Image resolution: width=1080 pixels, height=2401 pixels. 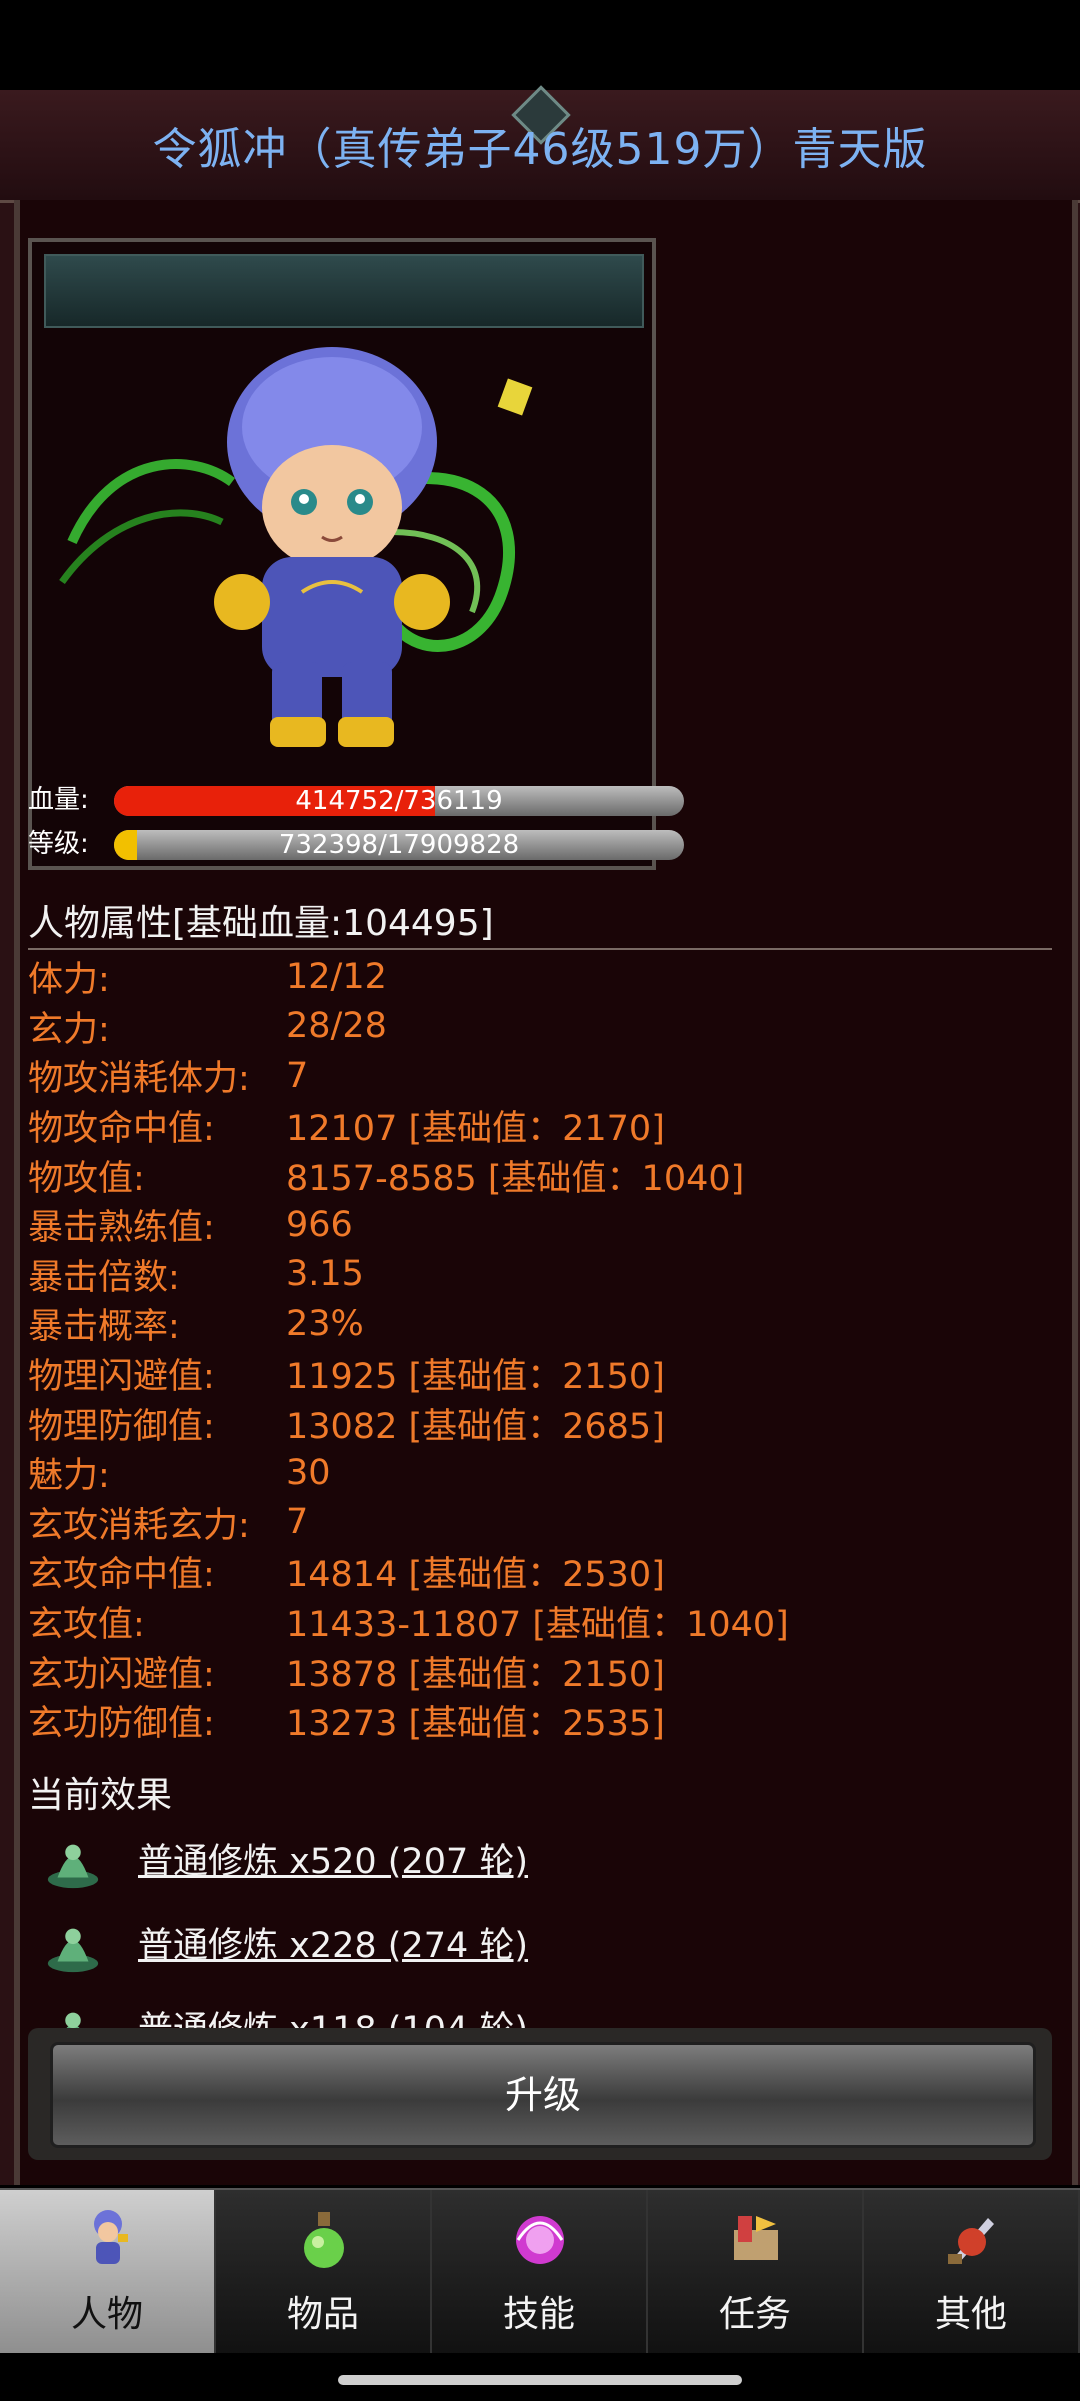 What do you see at coordinates (322, 2314) in the screenshot?
I see `tab-label: 物品` at bounding box center [322, 2314].